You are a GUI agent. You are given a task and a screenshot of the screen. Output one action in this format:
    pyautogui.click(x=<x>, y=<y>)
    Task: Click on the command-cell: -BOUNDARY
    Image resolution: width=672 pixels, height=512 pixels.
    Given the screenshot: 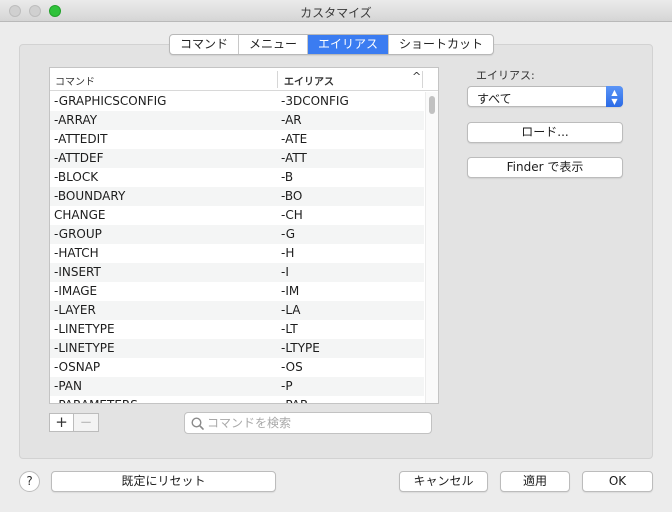 What is the action you would take?
    pyautogui.click(x=90, y=196)
    